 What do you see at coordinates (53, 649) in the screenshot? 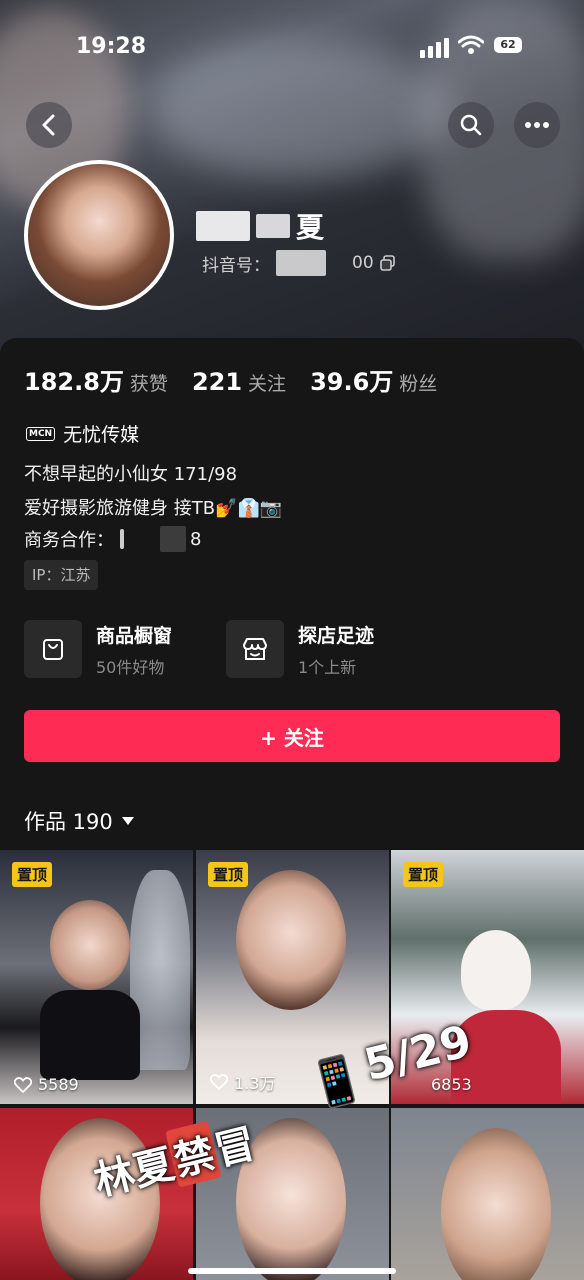
I see `bag-icon` at bounding box center [53, 649].